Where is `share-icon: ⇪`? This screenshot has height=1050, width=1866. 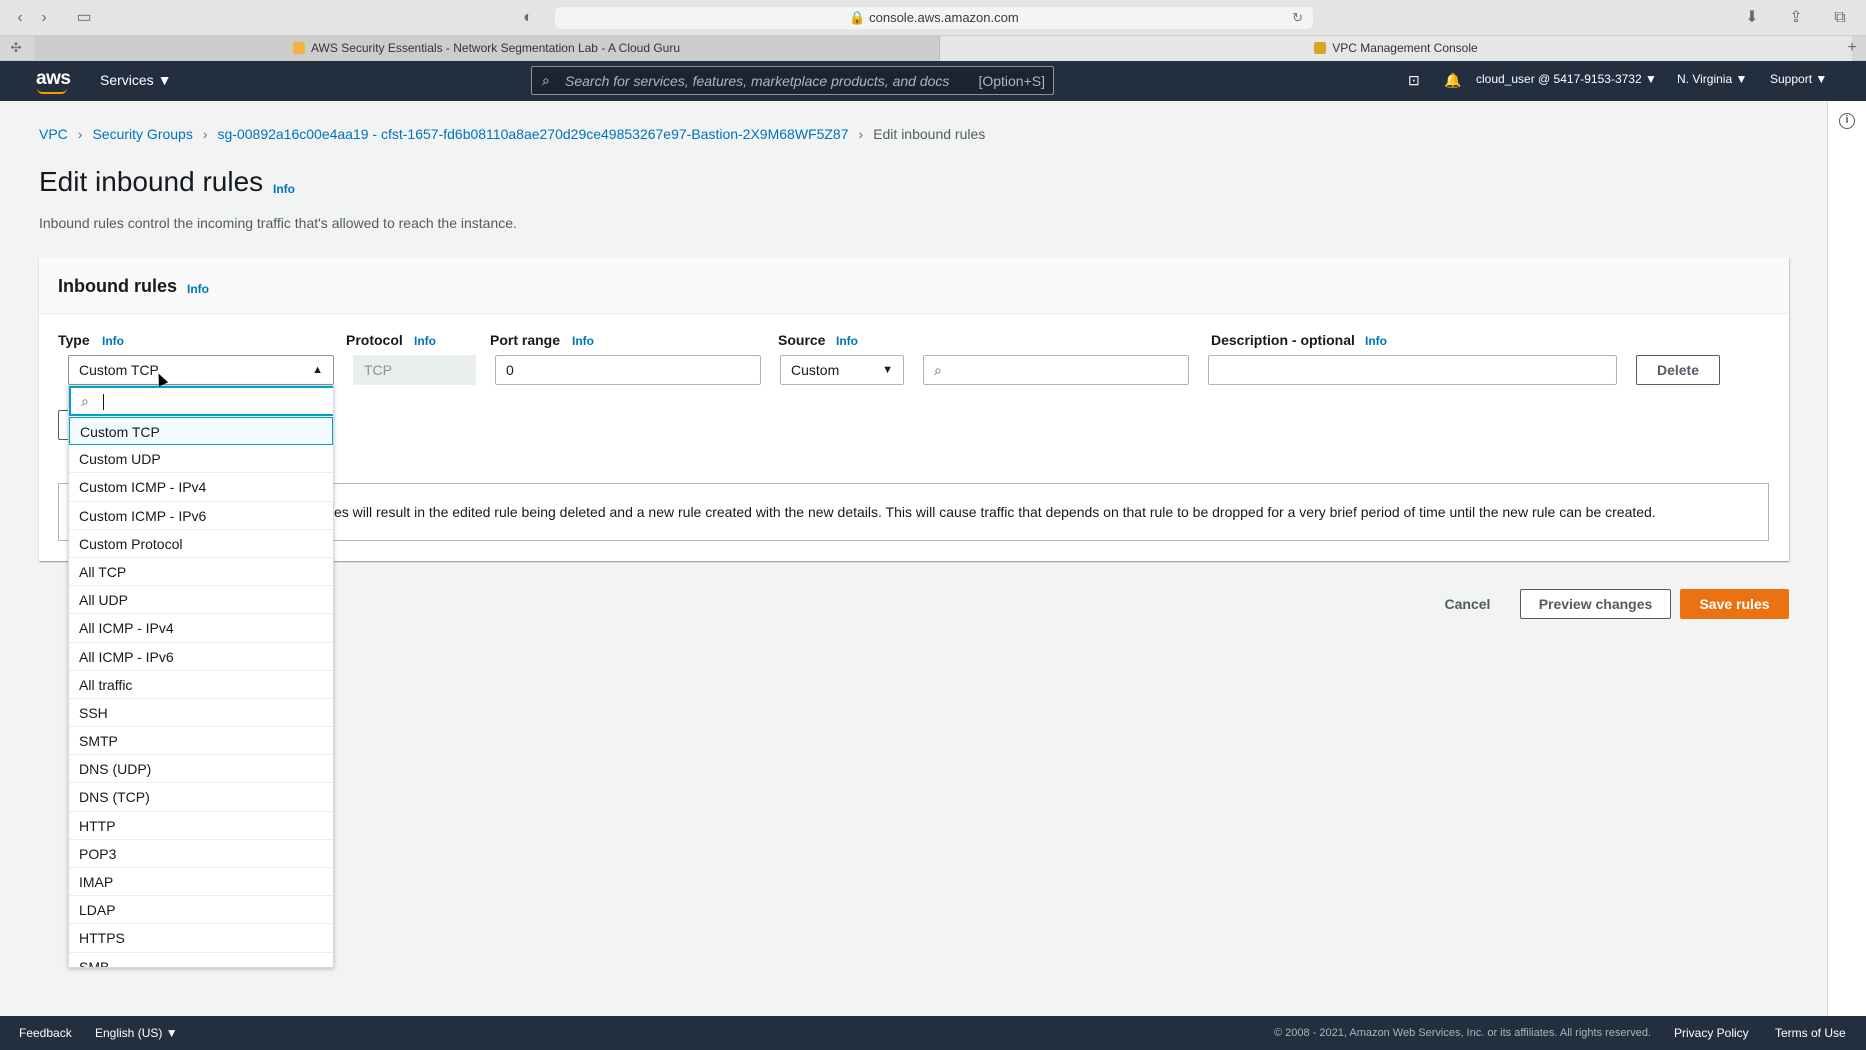 share-icon: ⇪ is located at coordinates (1796, 18).